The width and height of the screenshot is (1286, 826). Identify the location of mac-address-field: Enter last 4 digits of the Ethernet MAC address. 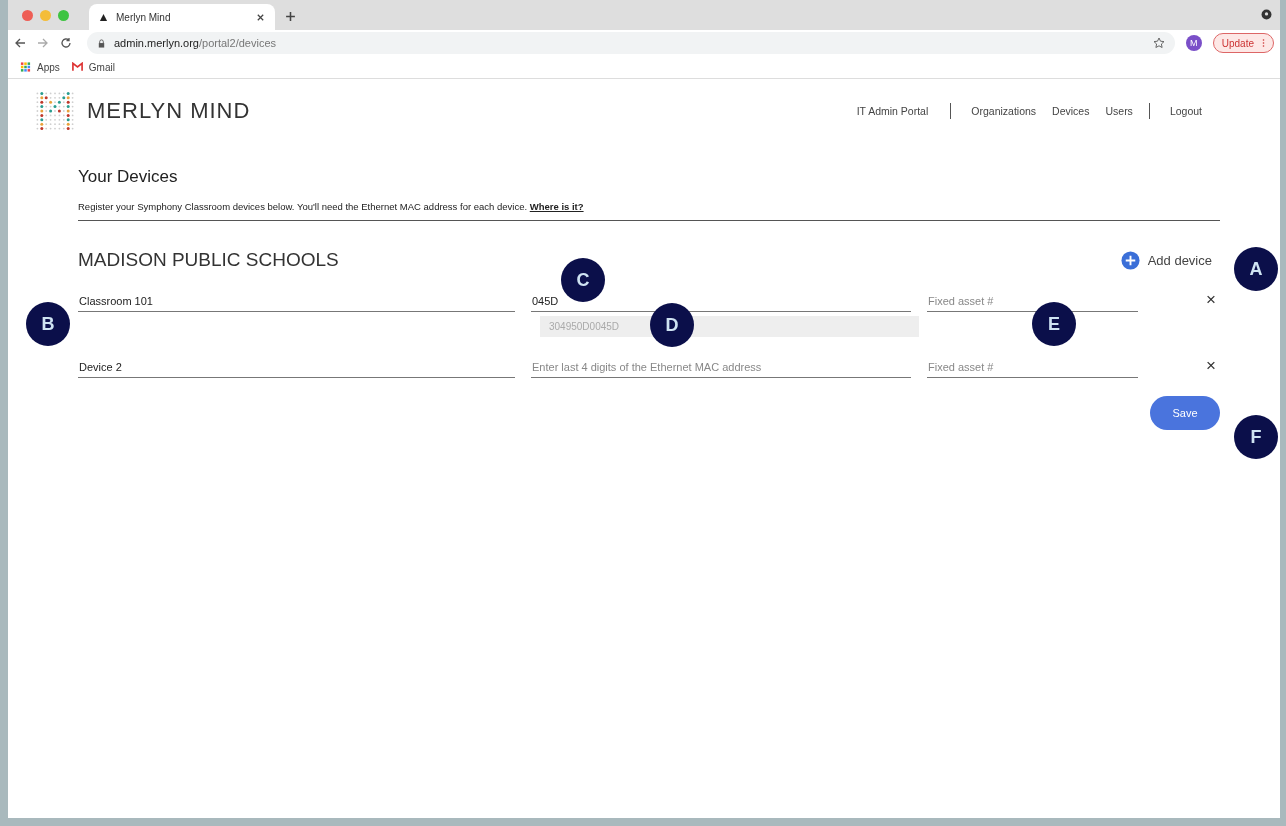
(721, 368).